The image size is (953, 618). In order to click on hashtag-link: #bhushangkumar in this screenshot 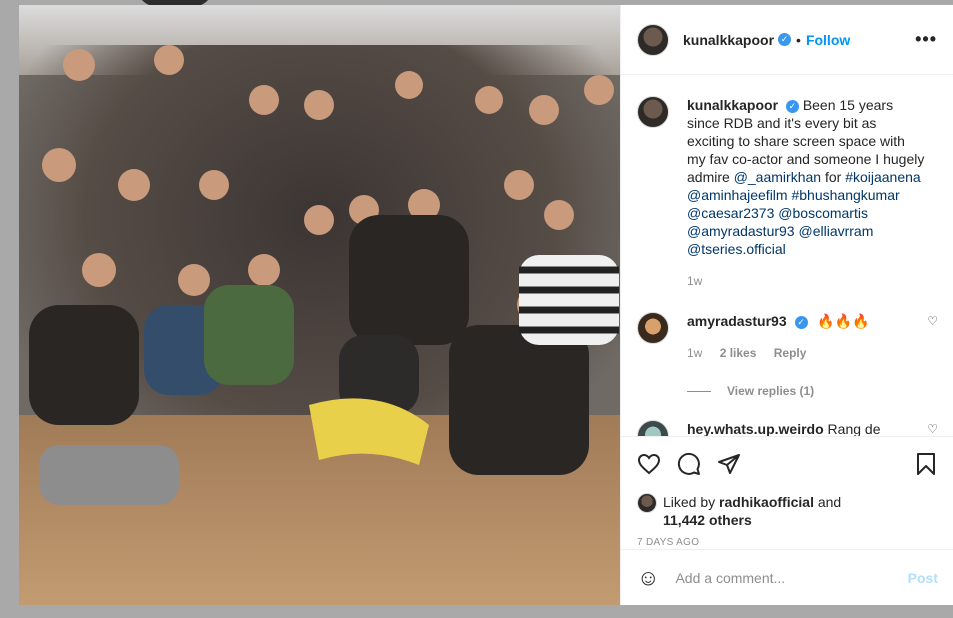, I will do `click(845, 195)`.